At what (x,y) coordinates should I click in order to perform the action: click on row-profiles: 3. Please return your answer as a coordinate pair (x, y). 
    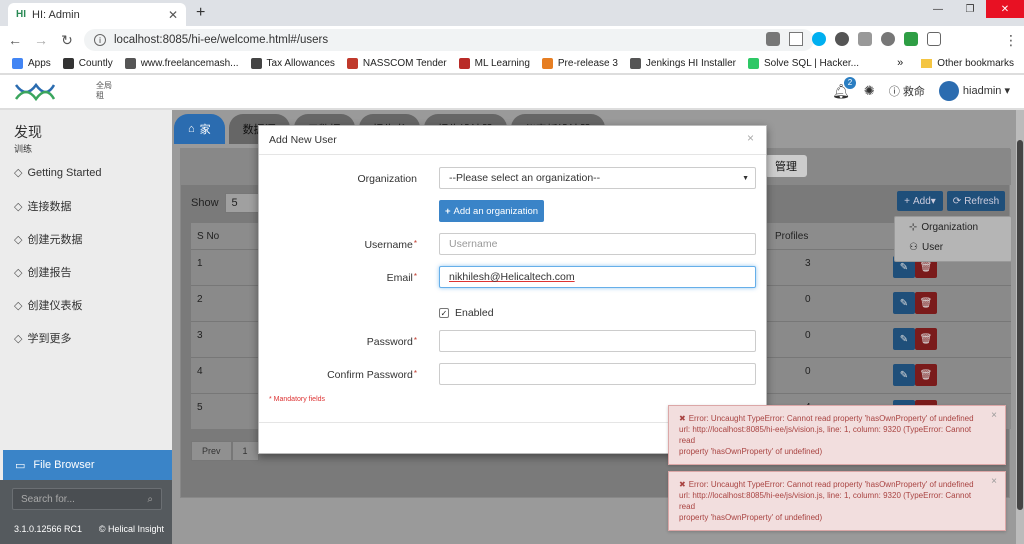
    Looking at the image, I should click on (808, 263).